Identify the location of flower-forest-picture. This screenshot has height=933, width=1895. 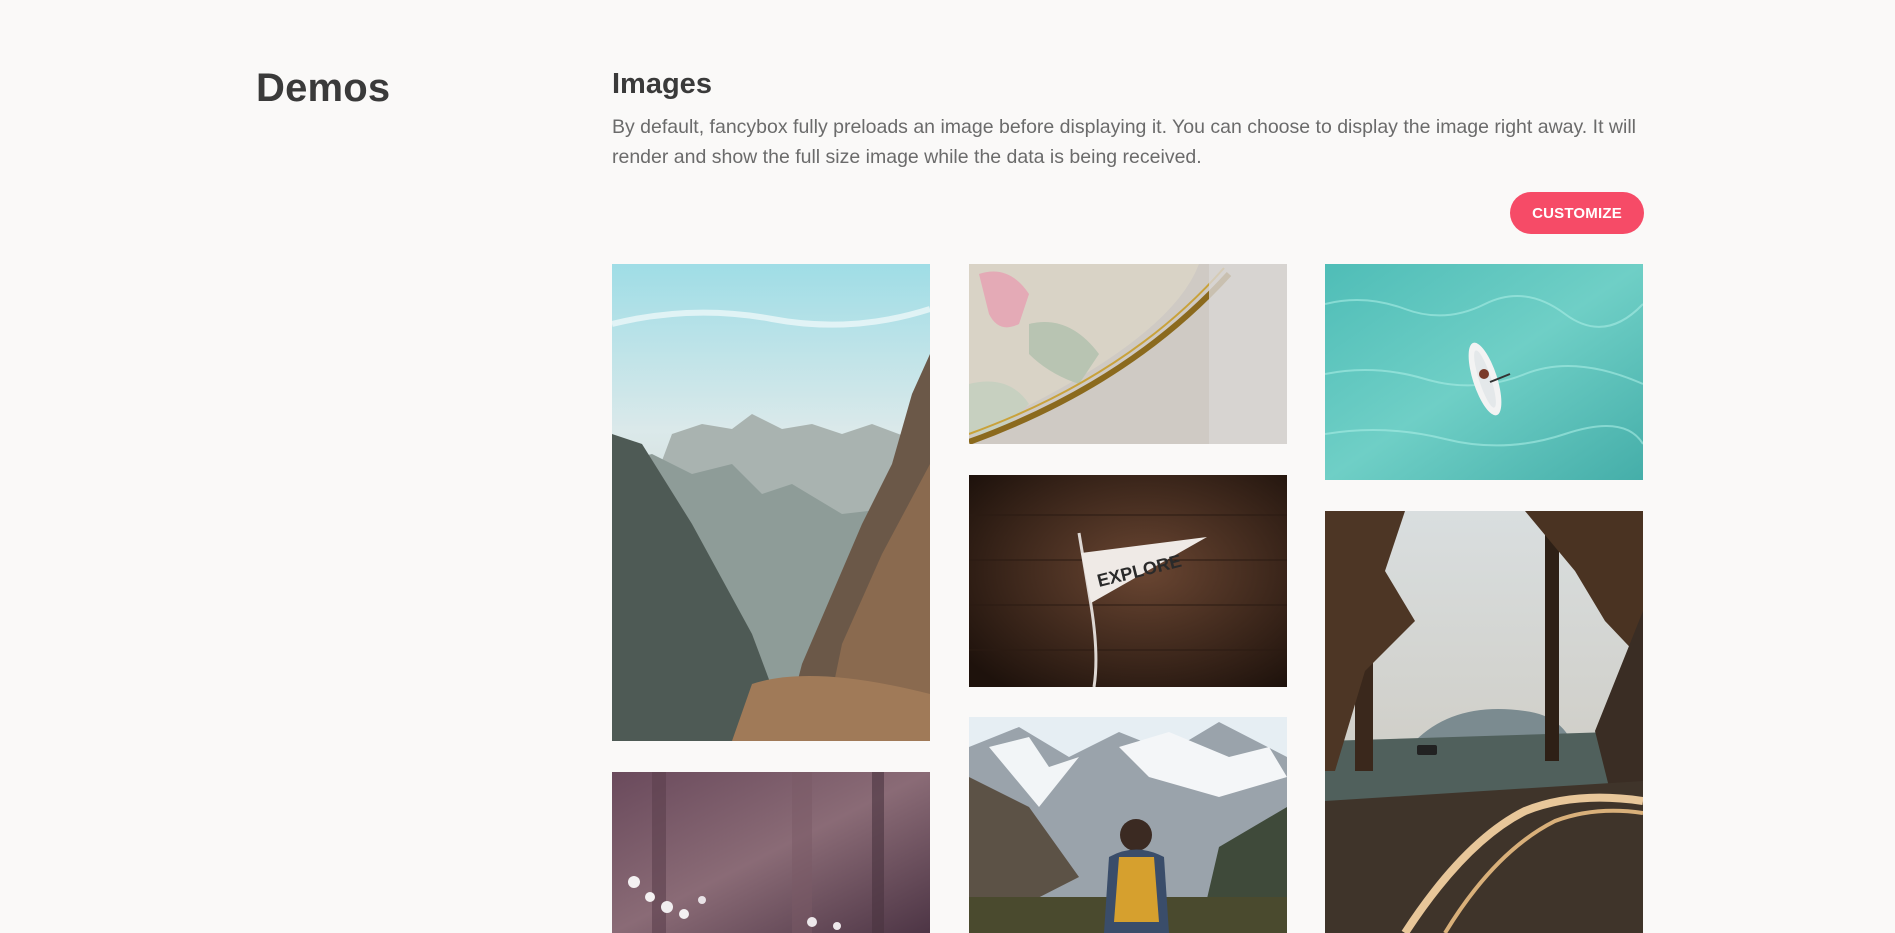
(771, 852).